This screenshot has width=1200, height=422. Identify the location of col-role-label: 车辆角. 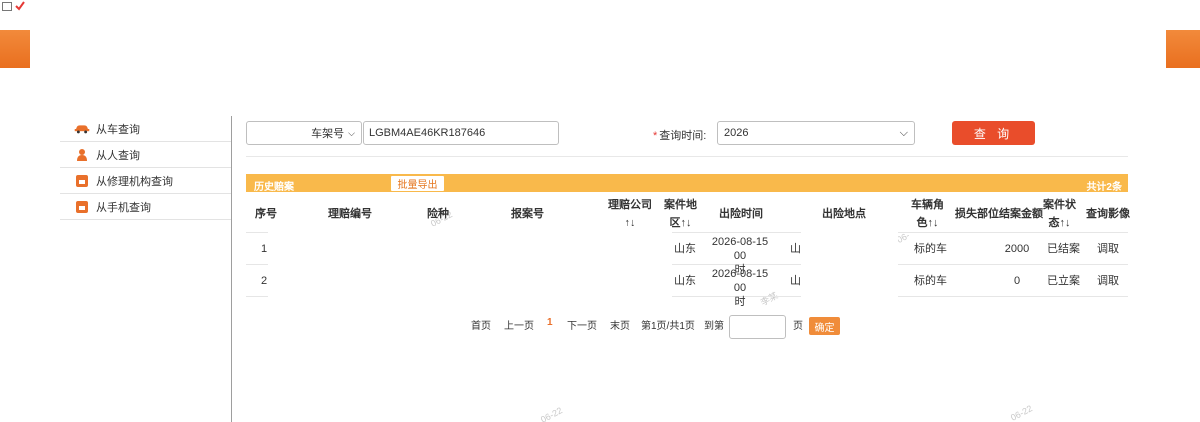
(927, 205).